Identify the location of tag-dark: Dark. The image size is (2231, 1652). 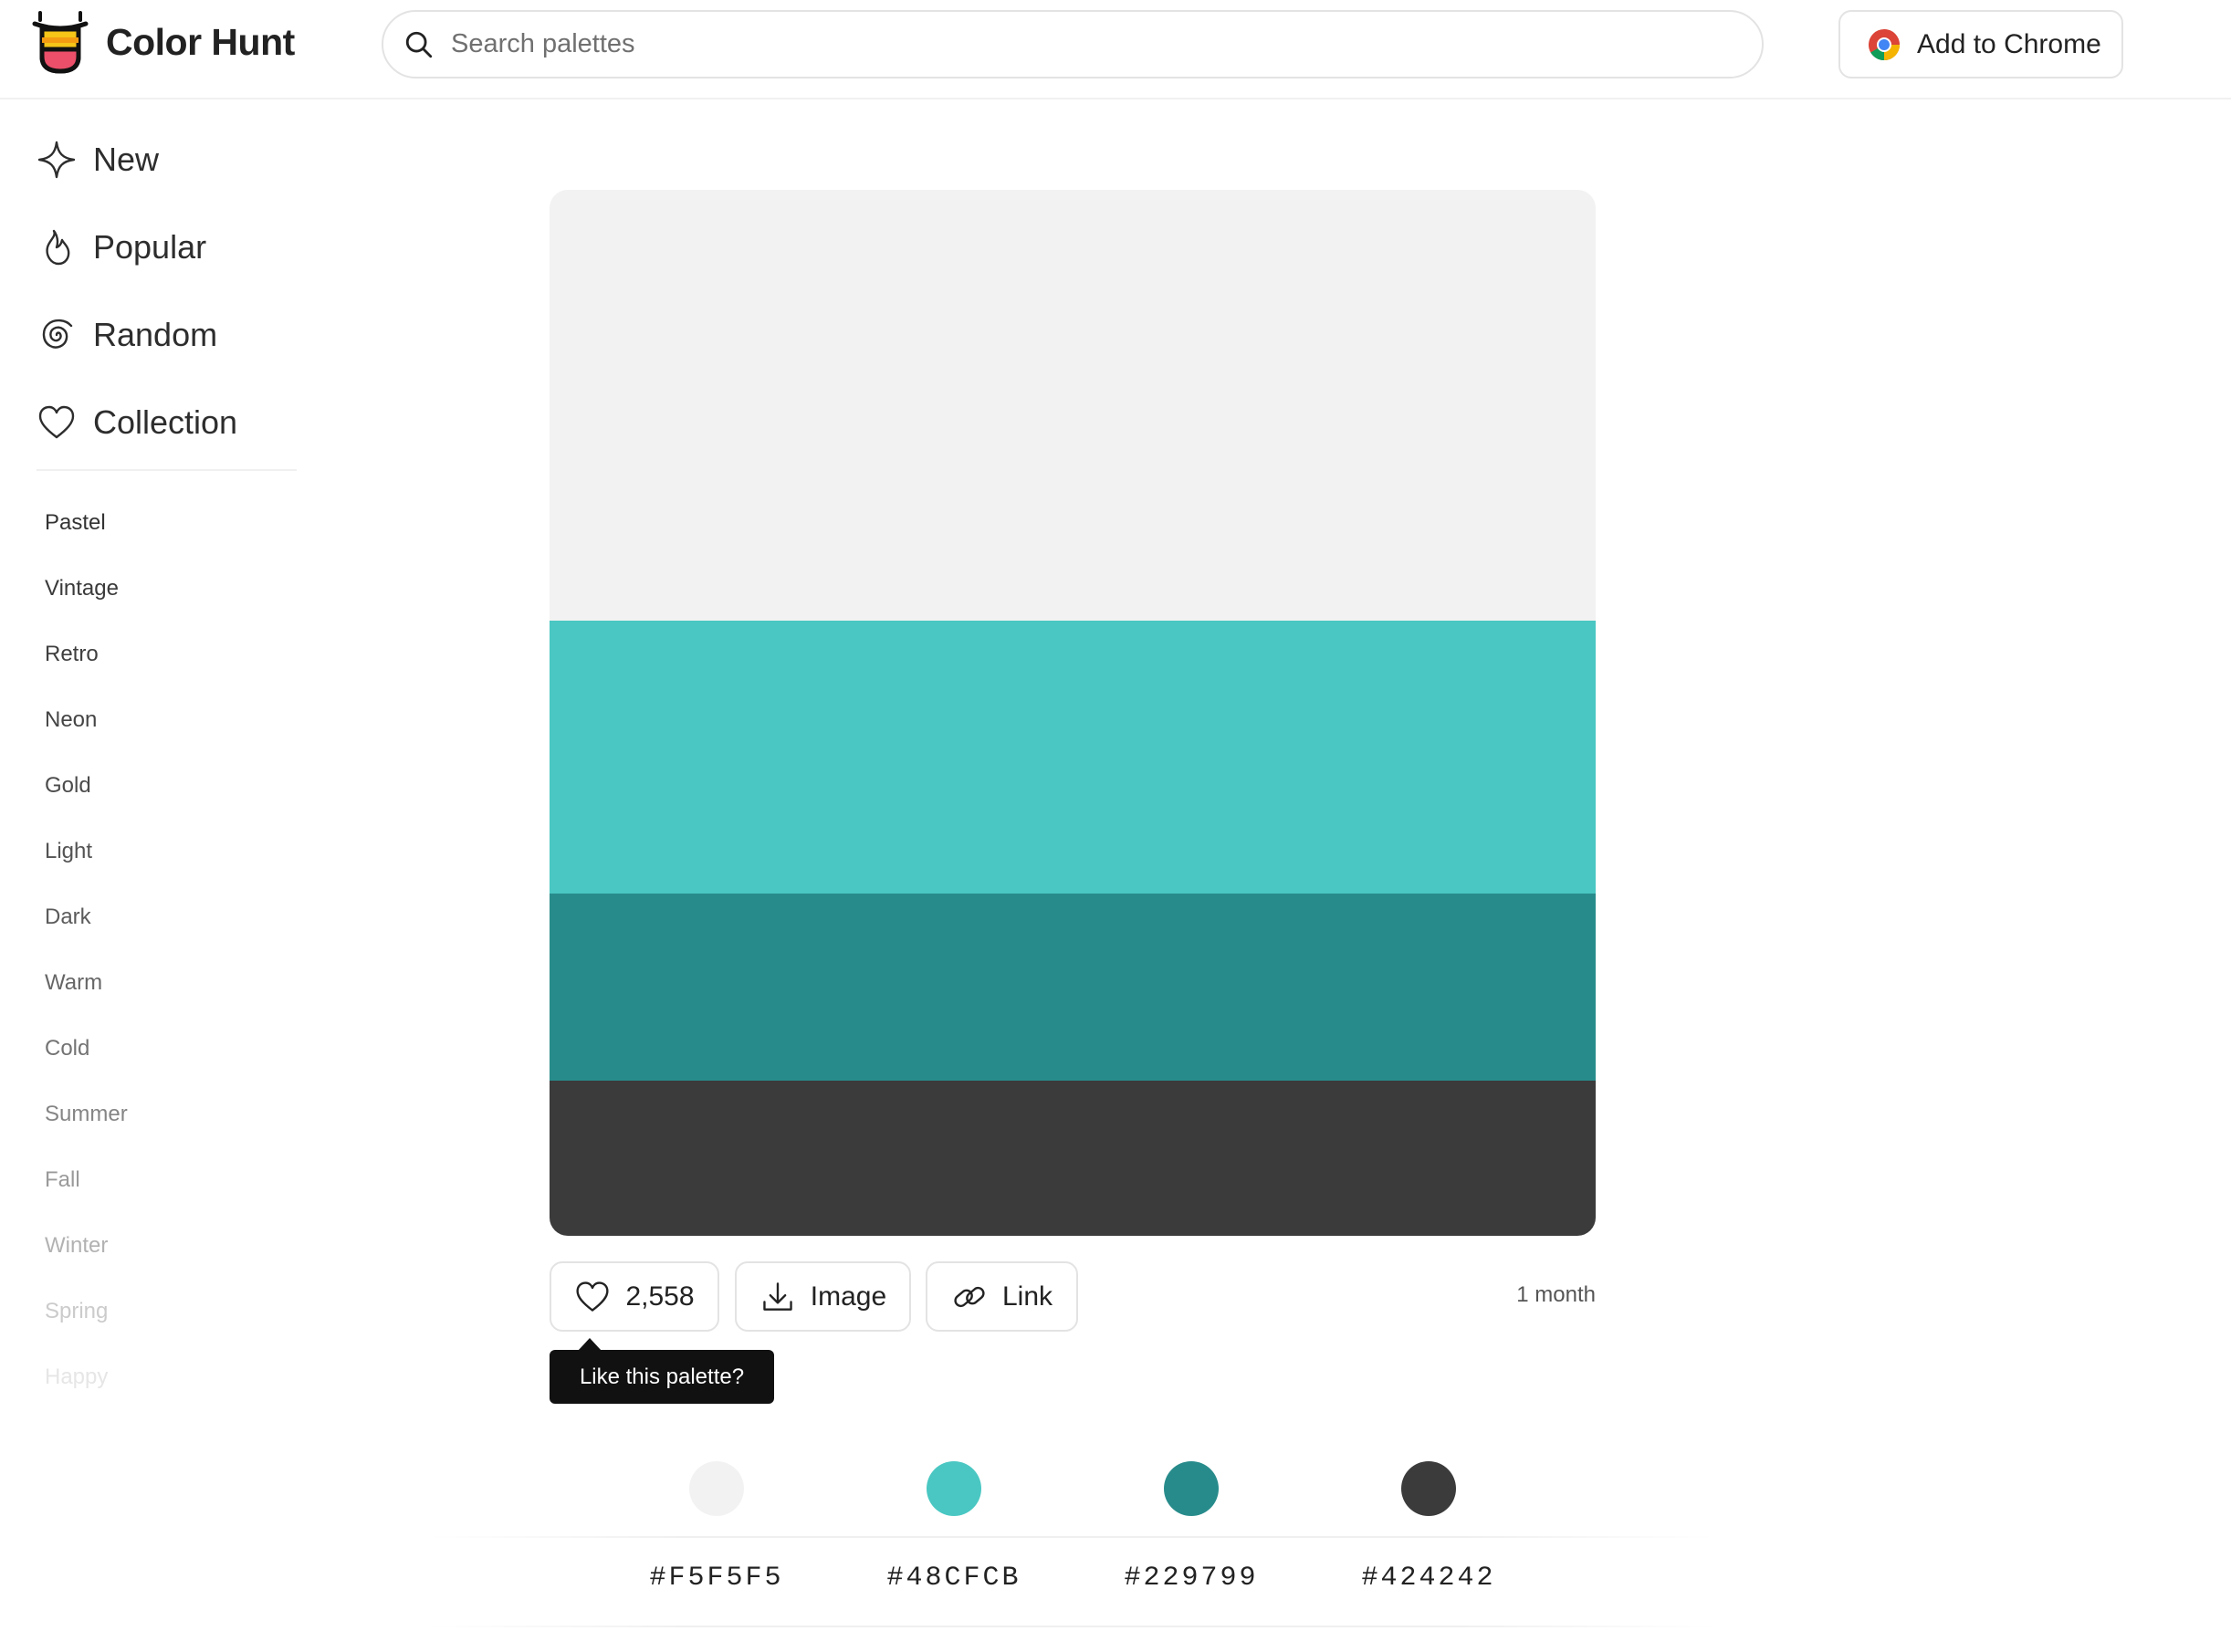
(68, 917).